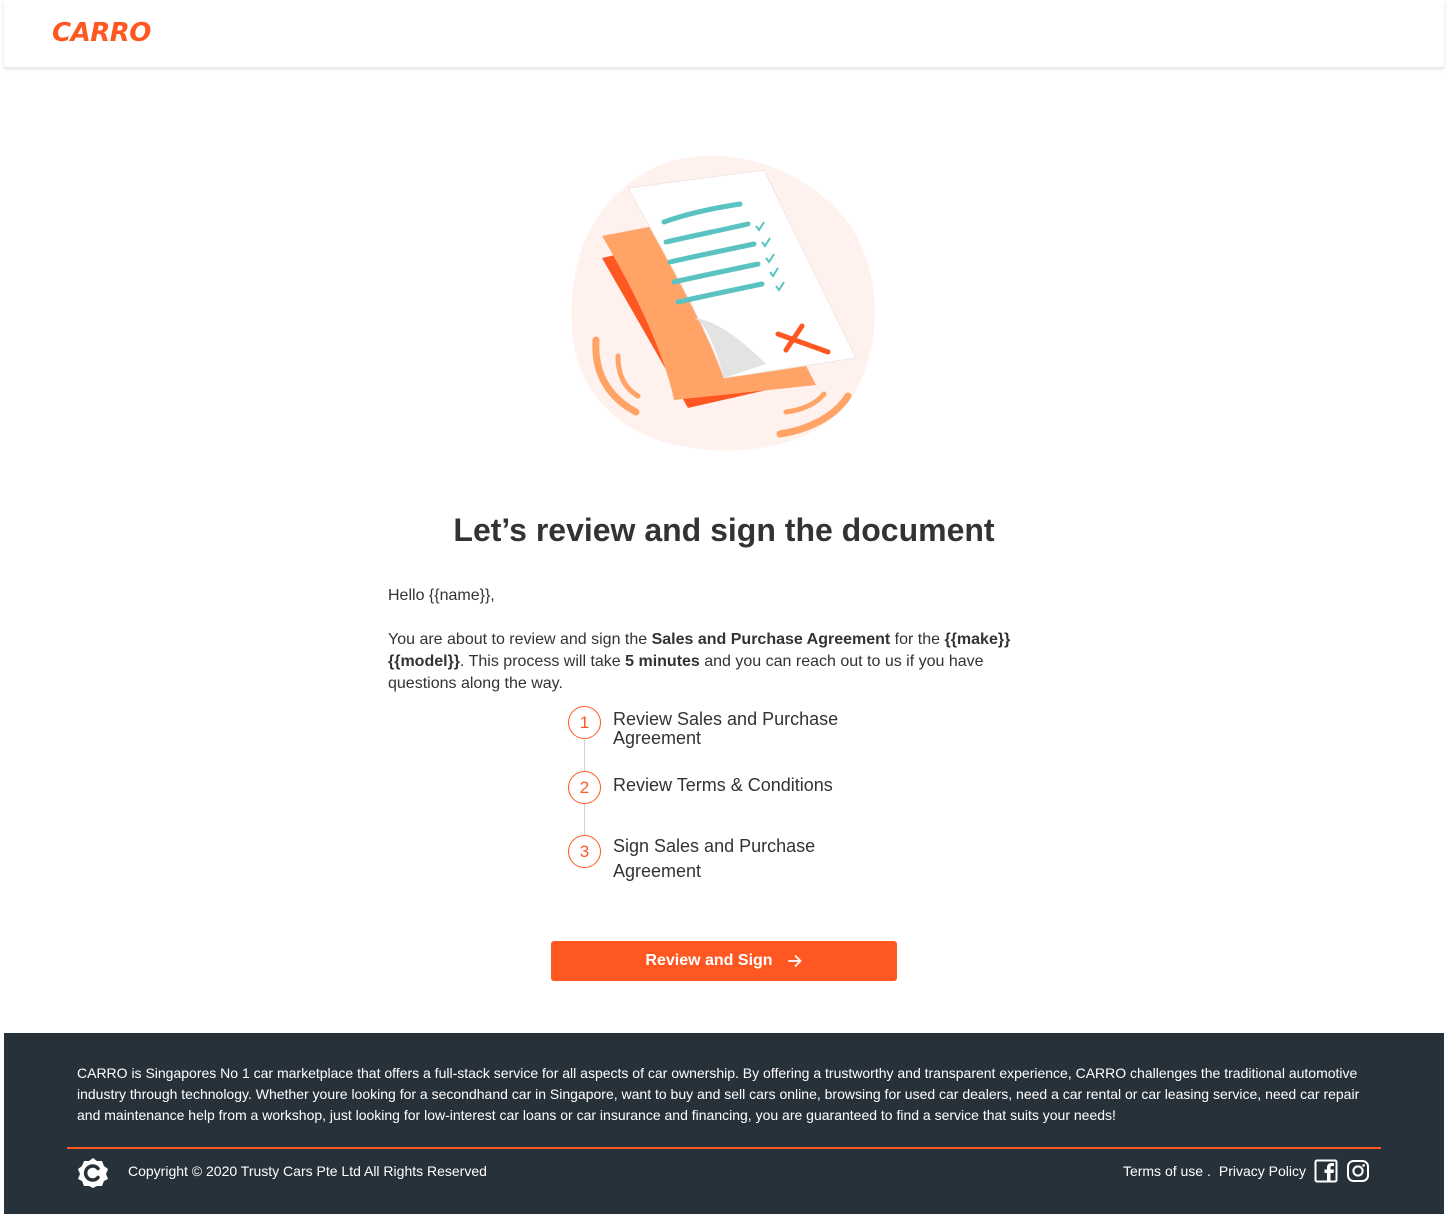 Image resolution: width=1448 pixels, height=1214 pixels. What do you see at coordinates (724, 305) in the screenshot?
I see `document-illustration` at bounding box center [724, 305].